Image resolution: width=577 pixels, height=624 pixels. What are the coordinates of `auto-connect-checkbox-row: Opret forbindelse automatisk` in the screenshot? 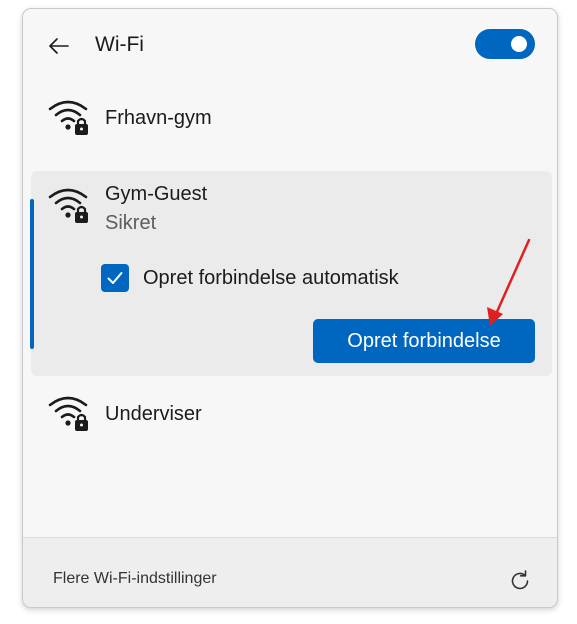 It's located at (250, 278).